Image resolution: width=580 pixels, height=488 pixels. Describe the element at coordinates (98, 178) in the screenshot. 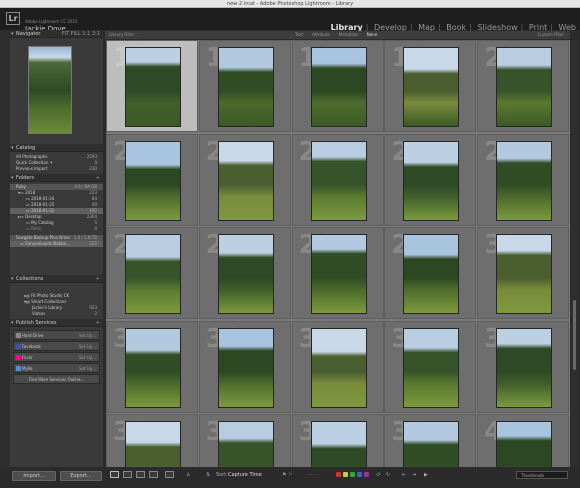

I see `add-folder-icon: +` at that location.